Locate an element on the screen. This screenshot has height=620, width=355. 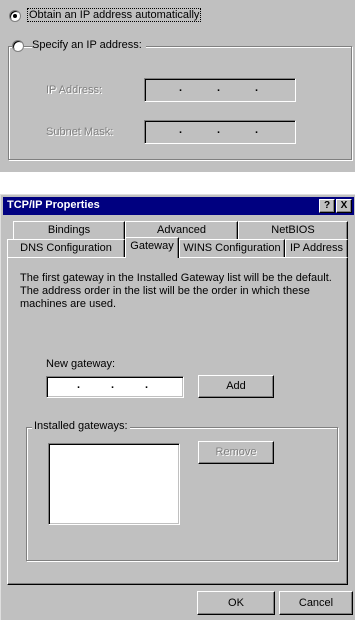
tab-dns-configuration: DNS Configuration is located at coordinates (66, 248).